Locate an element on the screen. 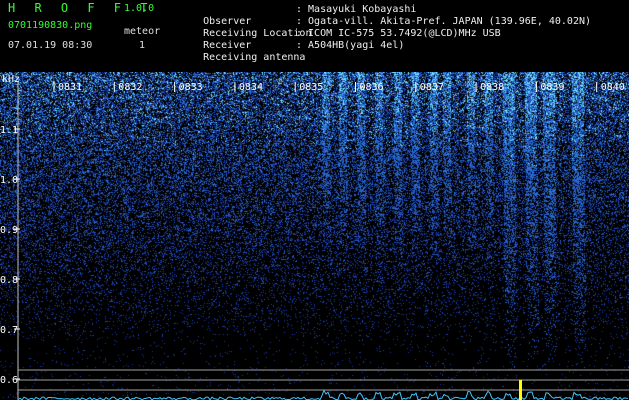 The image size is (629, 400). time-tick-label: 0836 is located at coordinates (372, 87).